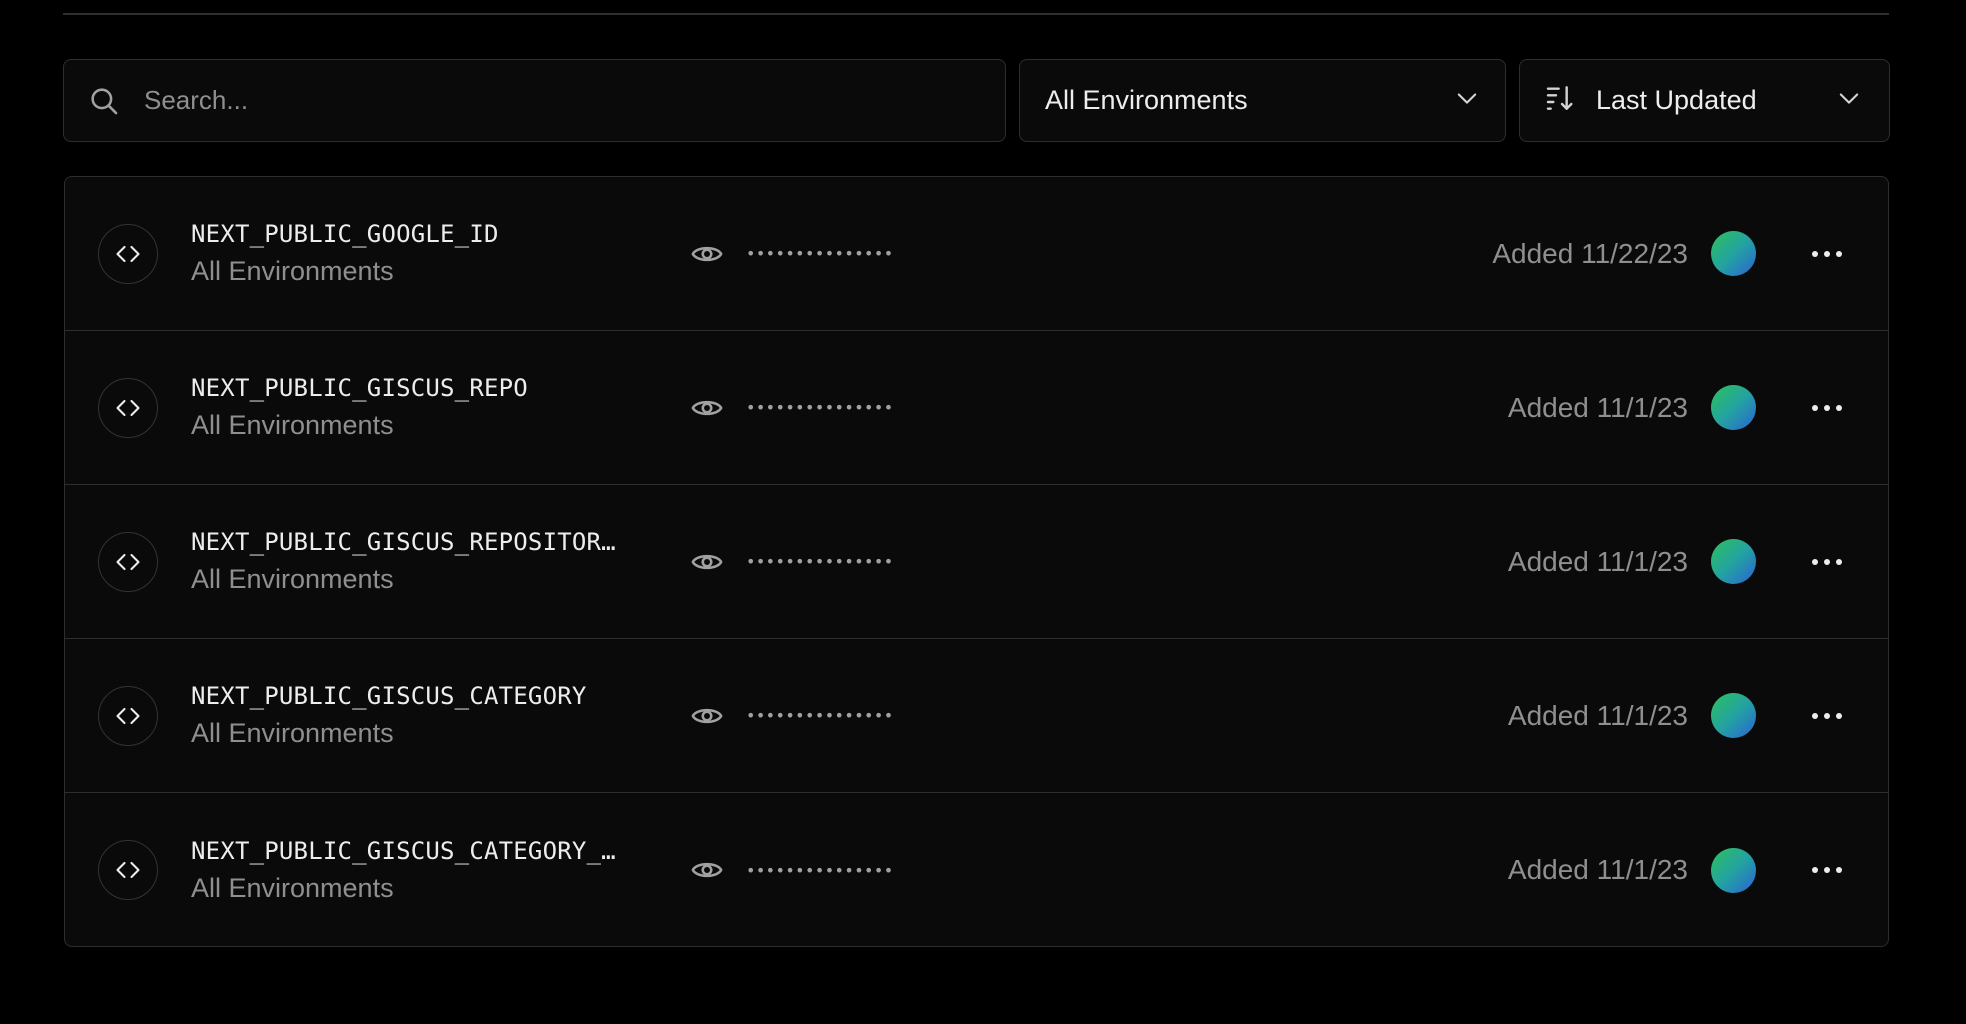  Describe the element at coordinates (421, 234) in the screenshot. I see `env-var-name: NEXT_PUBLIC_GOOGLE_ID` at that location.